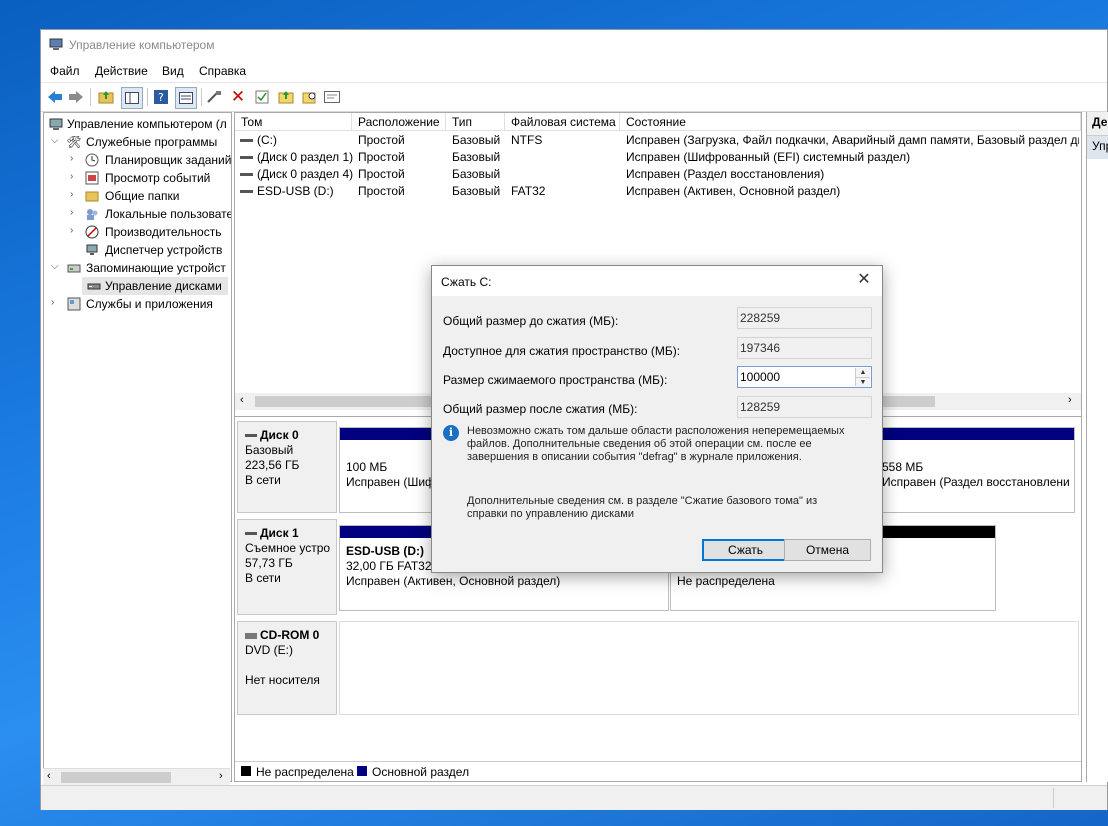 Image resolution: width=1108 pixels, height=826 pixels. I want to click on menu-help: Справка, so click(222, 71).